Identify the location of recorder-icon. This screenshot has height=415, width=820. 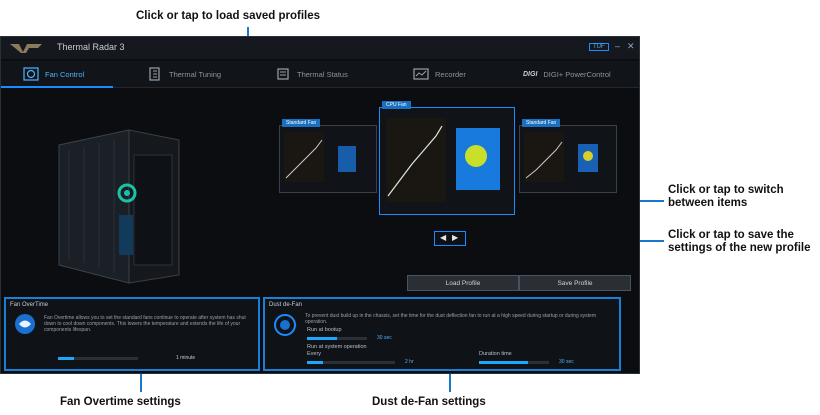
(421, 74).